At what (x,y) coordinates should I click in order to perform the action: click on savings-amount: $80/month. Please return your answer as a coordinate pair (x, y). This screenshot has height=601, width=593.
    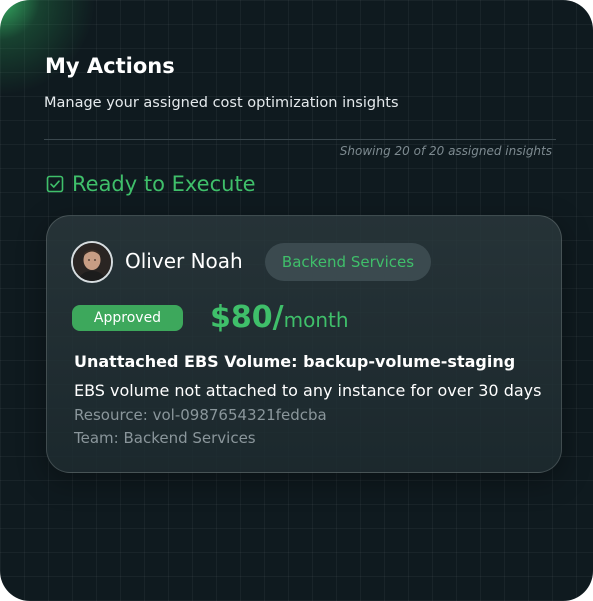
    Looking at the image, I should click on (279, 317).